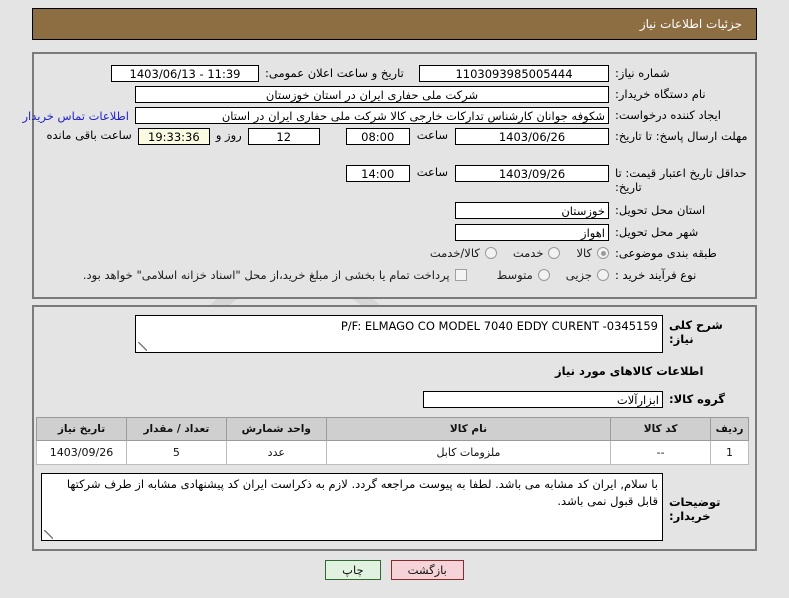  I want to click on subject-category-option-both: کالا/خدمت, so click(463, 253).